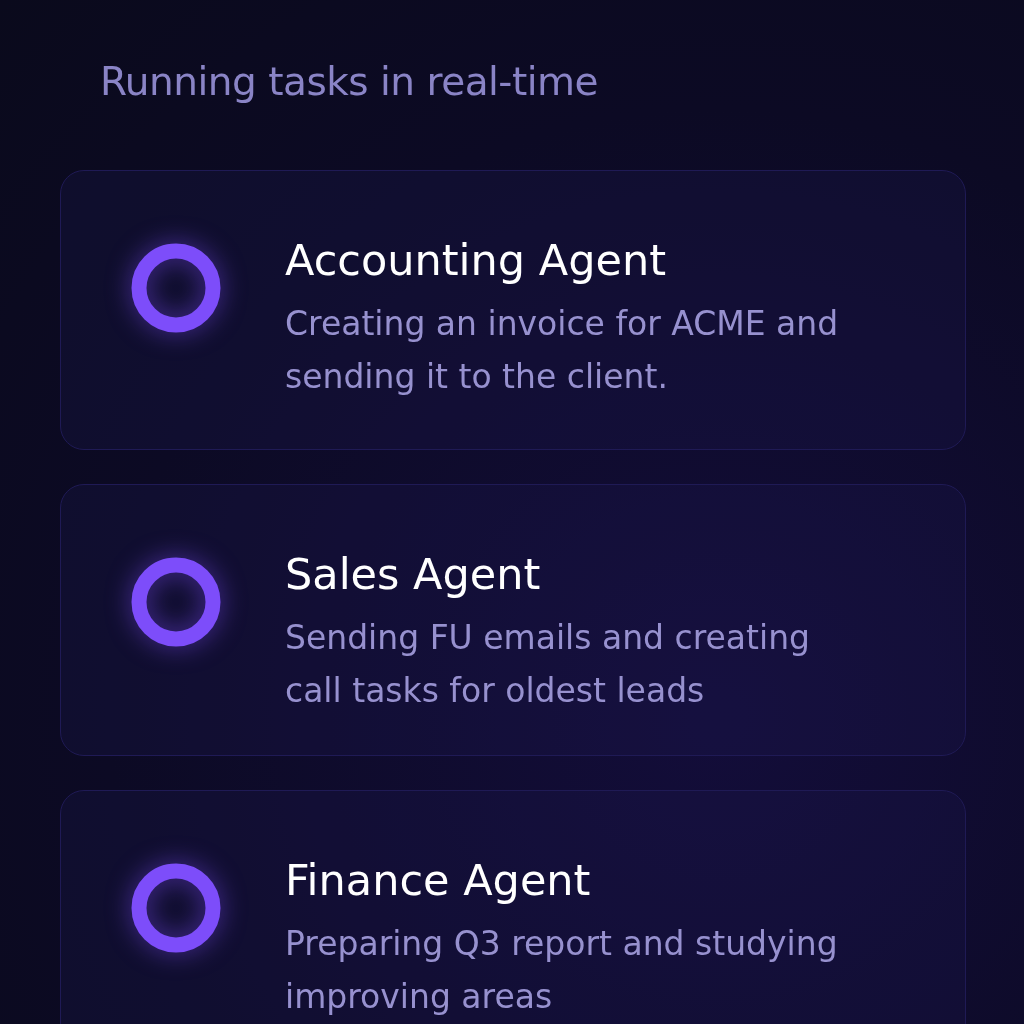 The width and height of the screenshot is (1024, 1024). Describe the element at coordinates (548, 664) in the screenshot. I see `task-description: Sending FU emails and creating call tasks for oldest leads` at that location.